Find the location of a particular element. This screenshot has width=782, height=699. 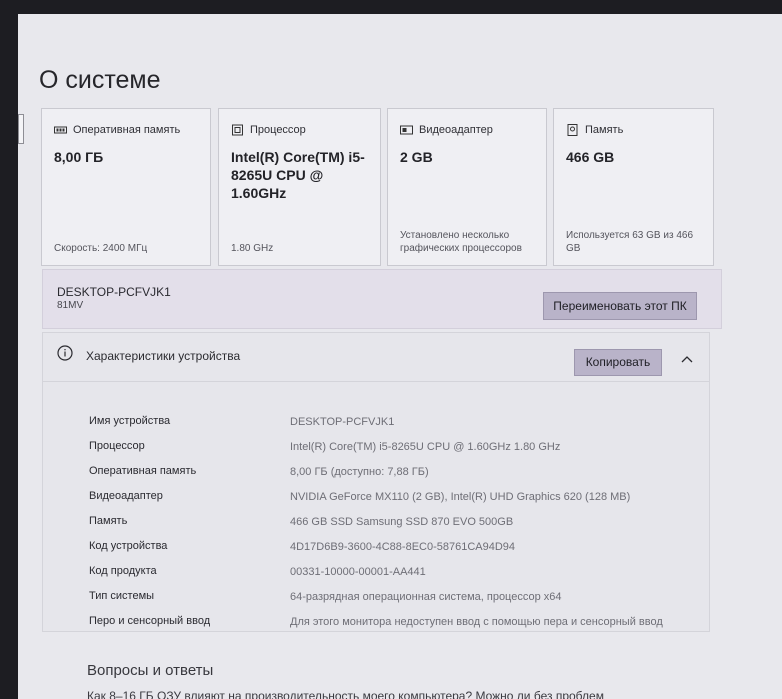

spec-key: Процессор is located at coordinates (117, 446).